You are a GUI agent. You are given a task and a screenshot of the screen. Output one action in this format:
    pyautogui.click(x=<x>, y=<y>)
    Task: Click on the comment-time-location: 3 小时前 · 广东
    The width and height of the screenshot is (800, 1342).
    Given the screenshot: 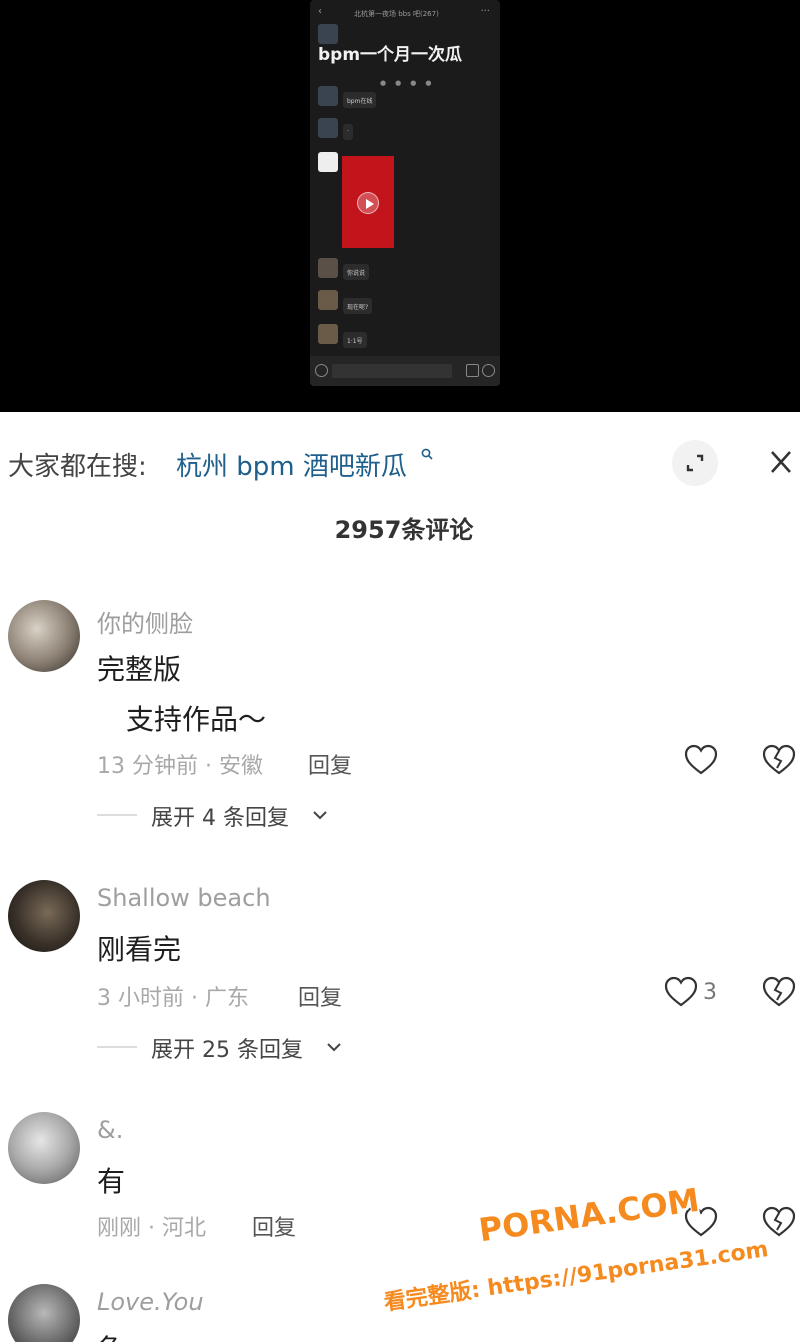 What is the action you would take?
    pyautogui.click(x=173, y=998)
    